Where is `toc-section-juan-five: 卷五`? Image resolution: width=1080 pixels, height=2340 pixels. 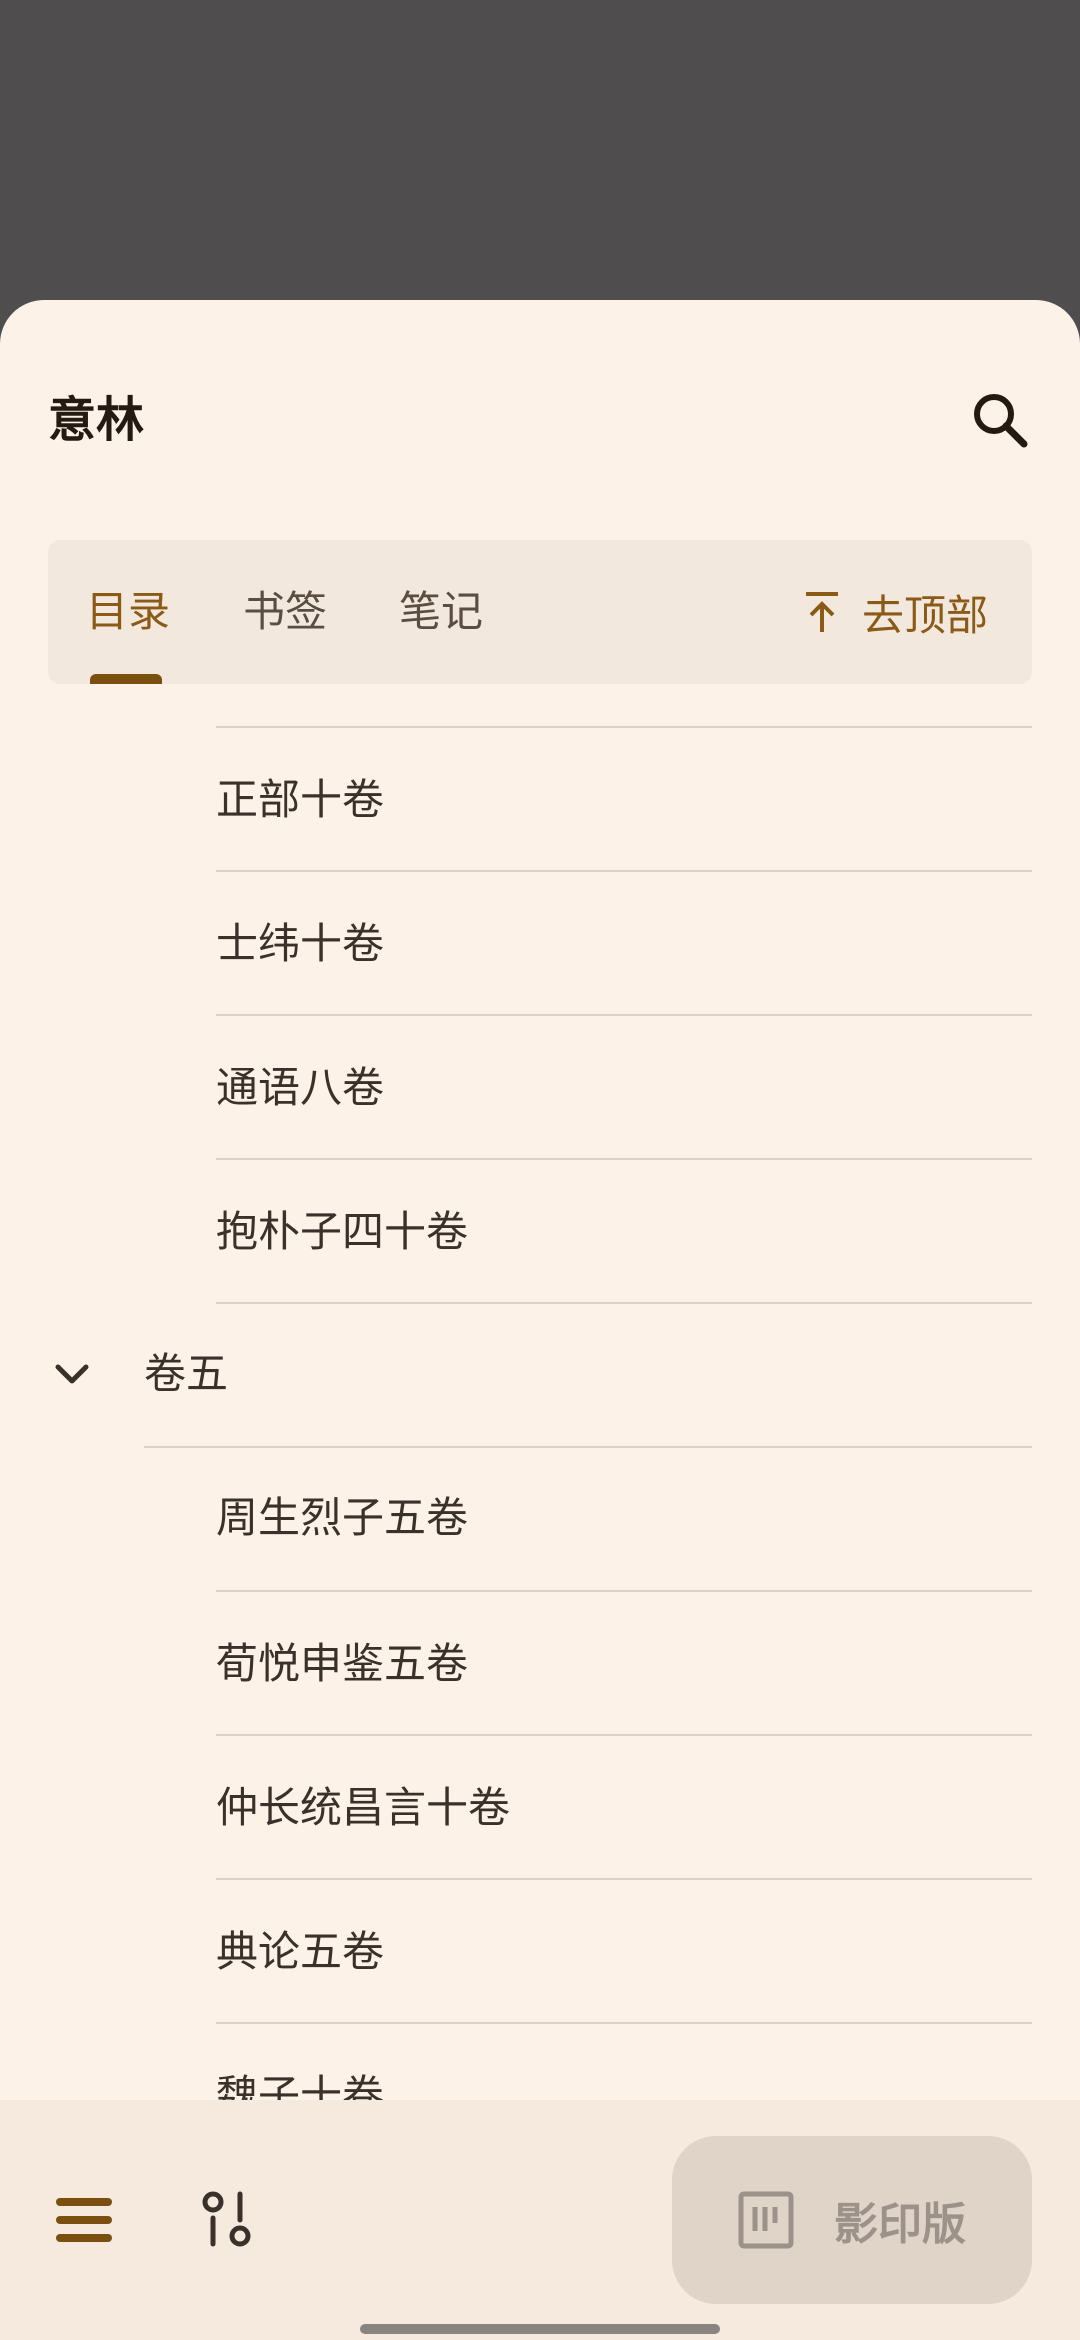 toc-section-juan-five: 卷五 is located at coordinates (516, 1374).